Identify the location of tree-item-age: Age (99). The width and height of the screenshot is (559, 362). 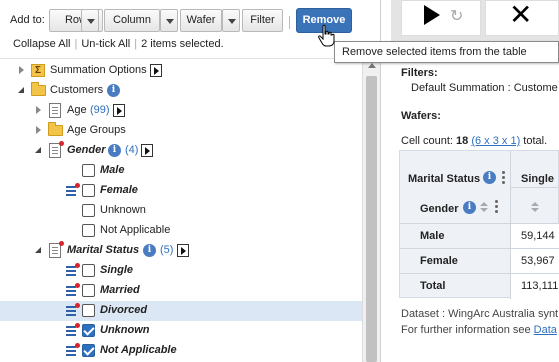
(181, 111).